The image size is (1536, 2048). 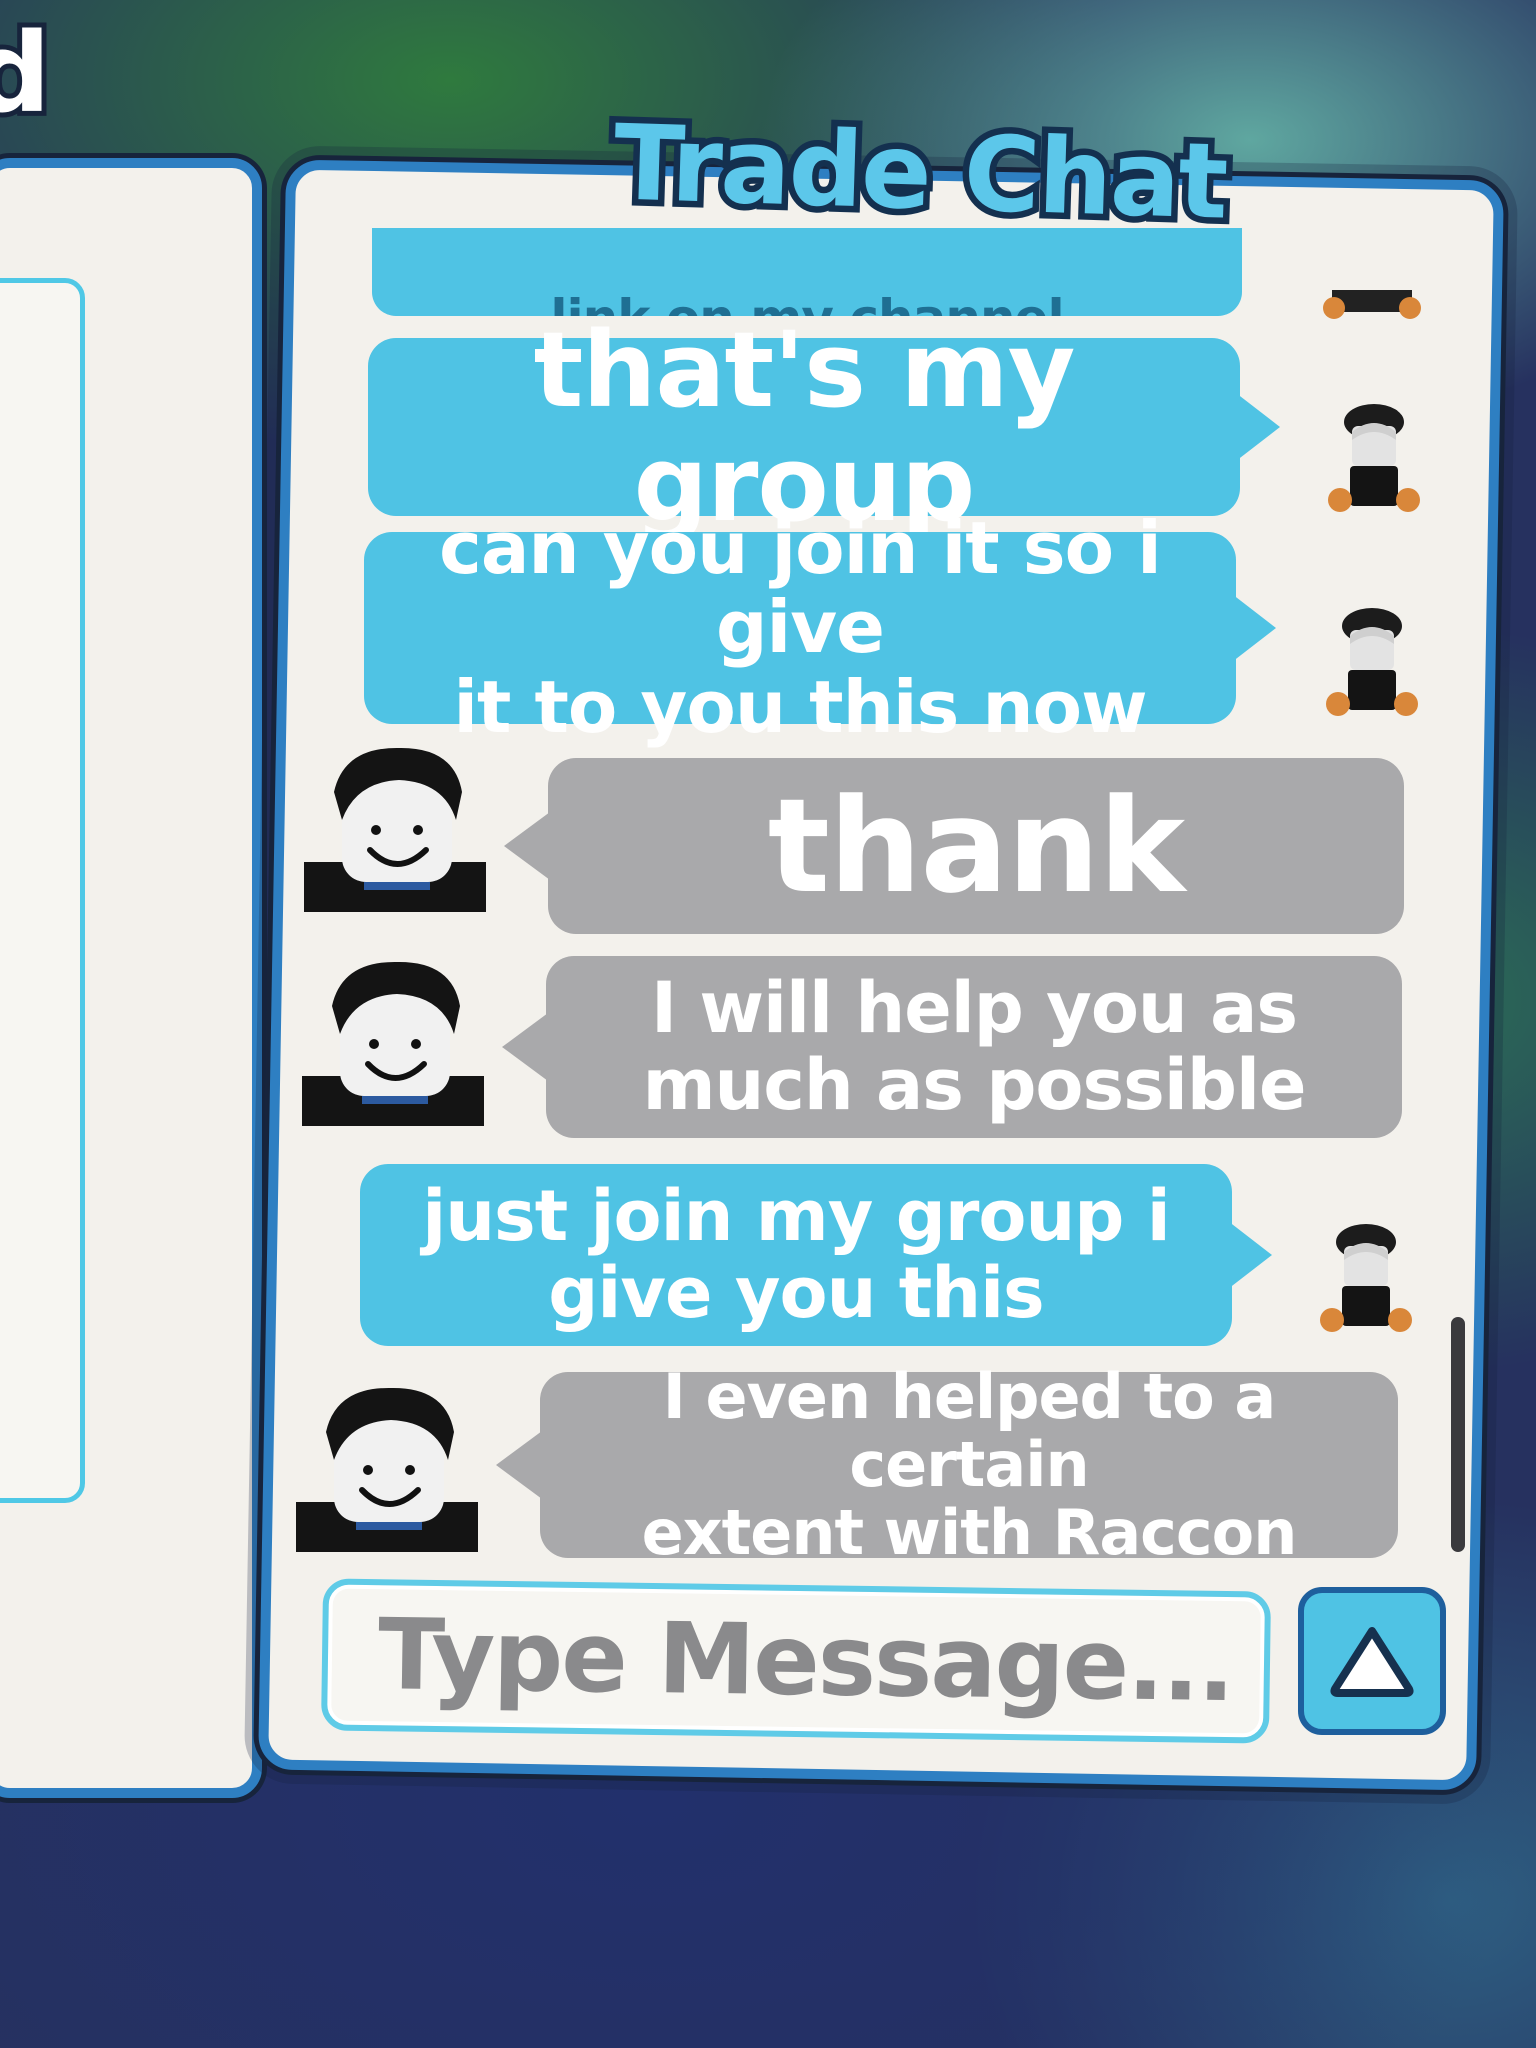 I want to click on left-panel-inner-box, so click(x=42, y=890).